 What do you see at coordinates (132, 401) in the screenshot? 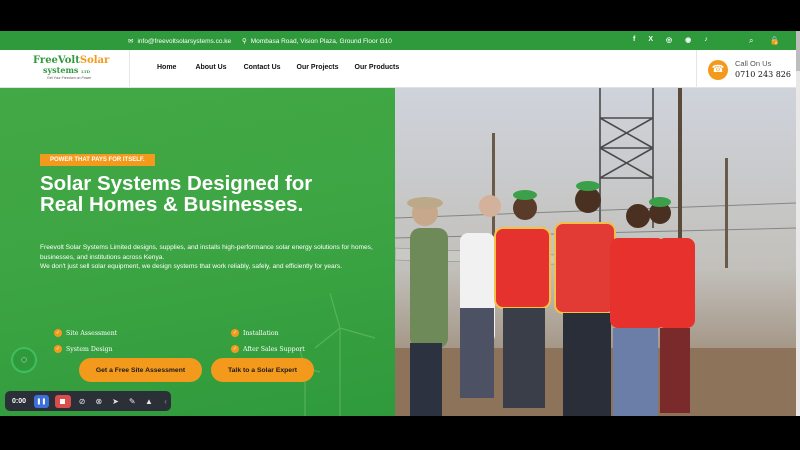
I see `pen-tool-icon: ✎` at bounding box center [132, 401].